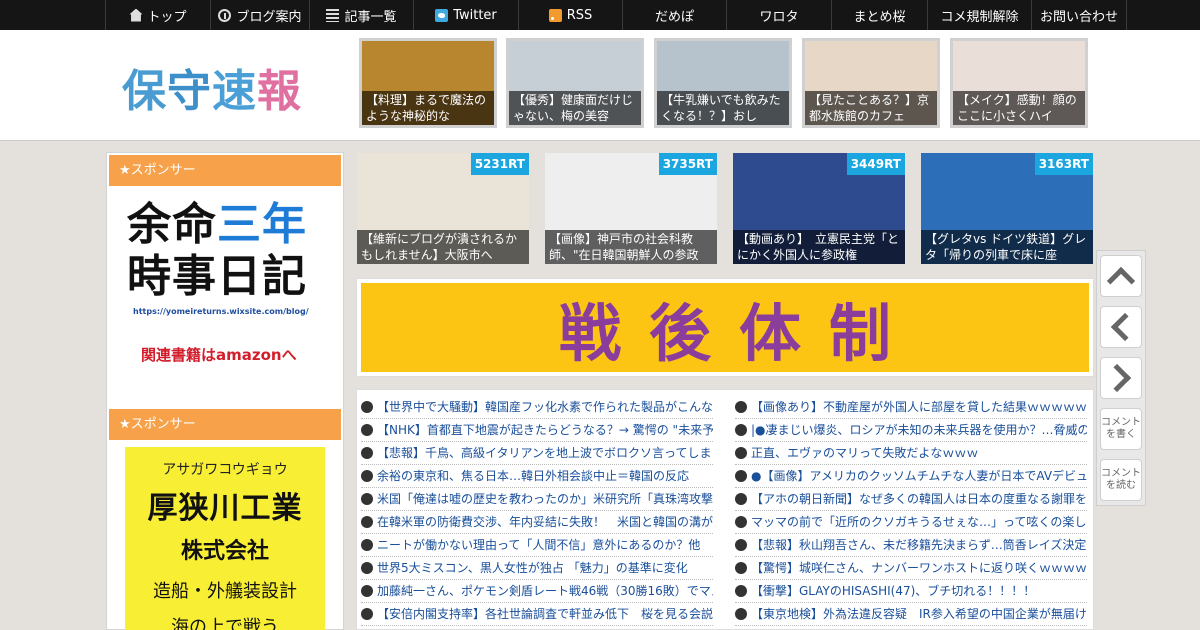 The height and width of the screenshot is (630, 1200). I want to click on nav-item-label: Twitter, so click(475, 15).